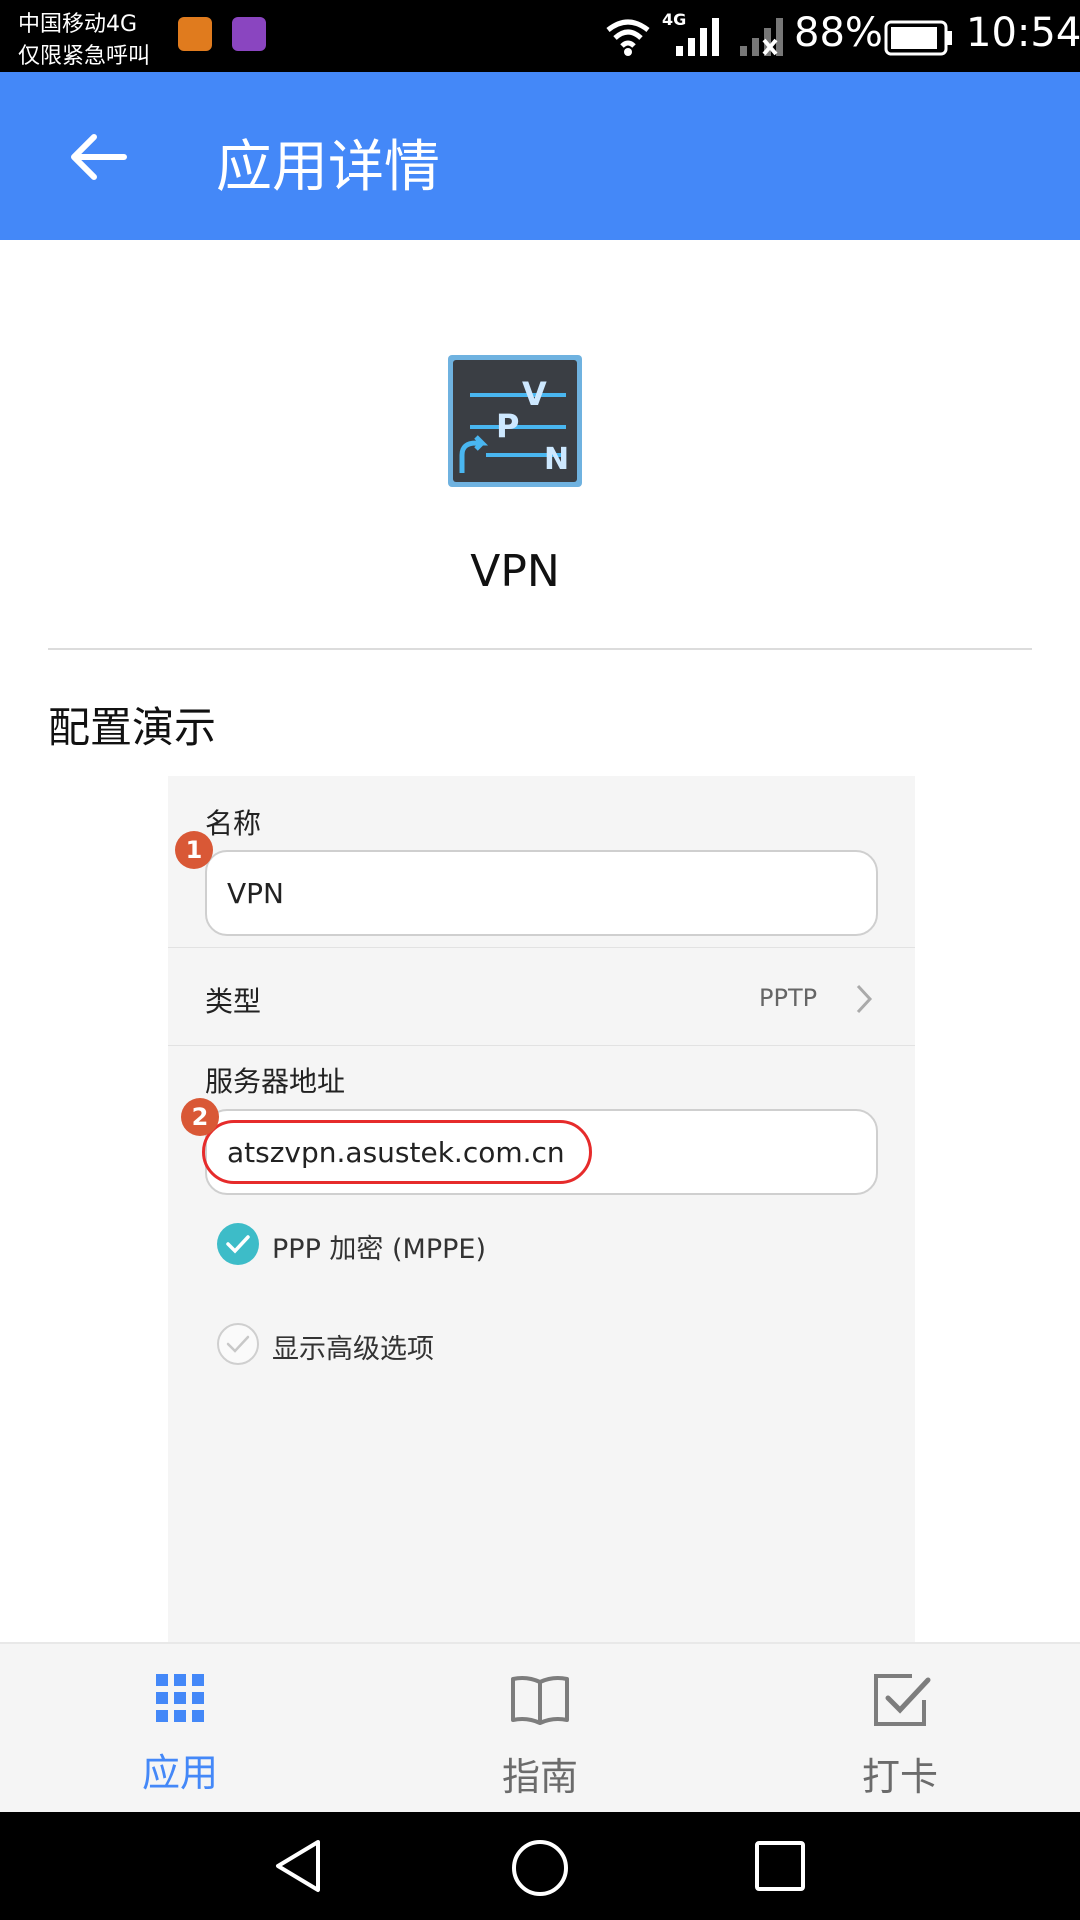 The width and height of the screenshot is (1080, 1920). What do you see at coordinates (98, 157) in the screenshot?
I see `arrow-left-icon` at bounding box center [98, 157].